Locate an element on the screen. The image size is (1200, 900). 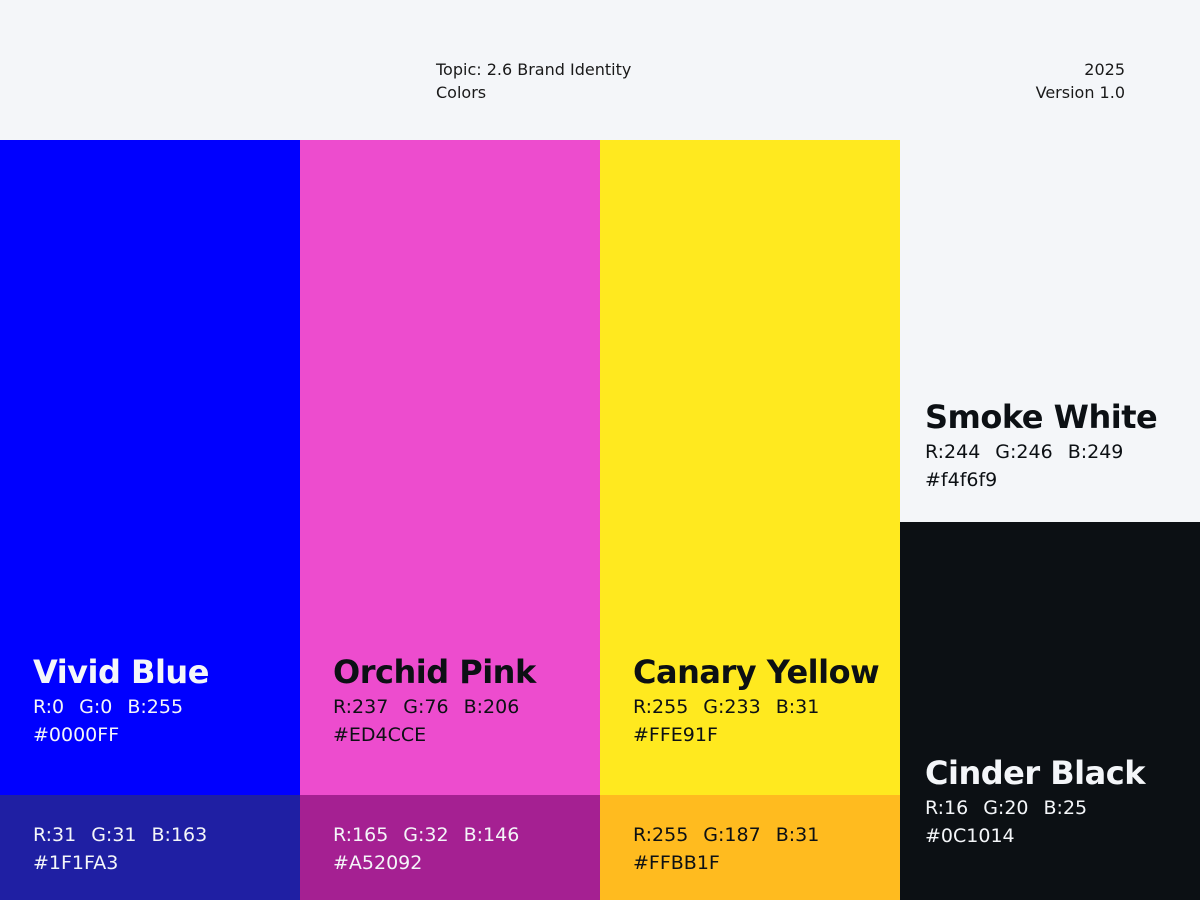
green-value: G:187 is located at coordinates (732, 835).